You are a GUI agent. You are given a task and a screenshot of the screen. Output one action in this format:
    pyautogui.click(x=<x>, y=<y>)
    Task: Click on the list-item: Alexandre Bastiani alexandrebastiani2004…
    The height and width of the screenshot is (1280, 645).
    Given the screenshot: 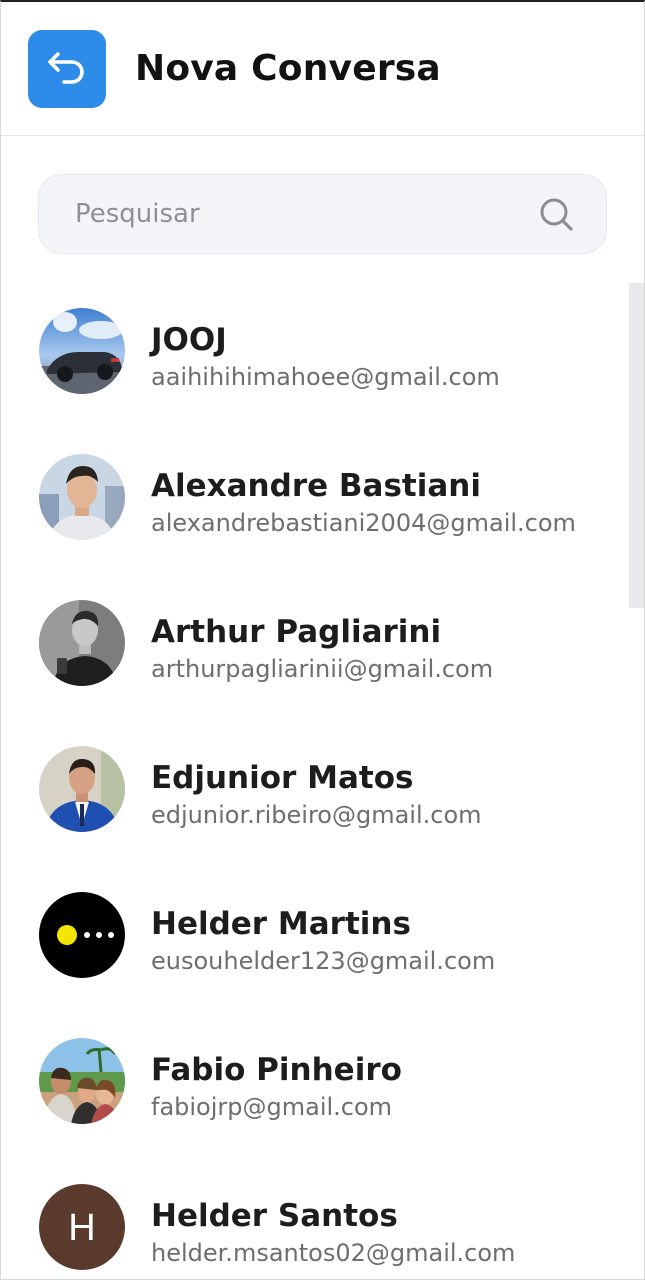 What is the action you would take?
    pyautogui.click(x=313, y=521)
    